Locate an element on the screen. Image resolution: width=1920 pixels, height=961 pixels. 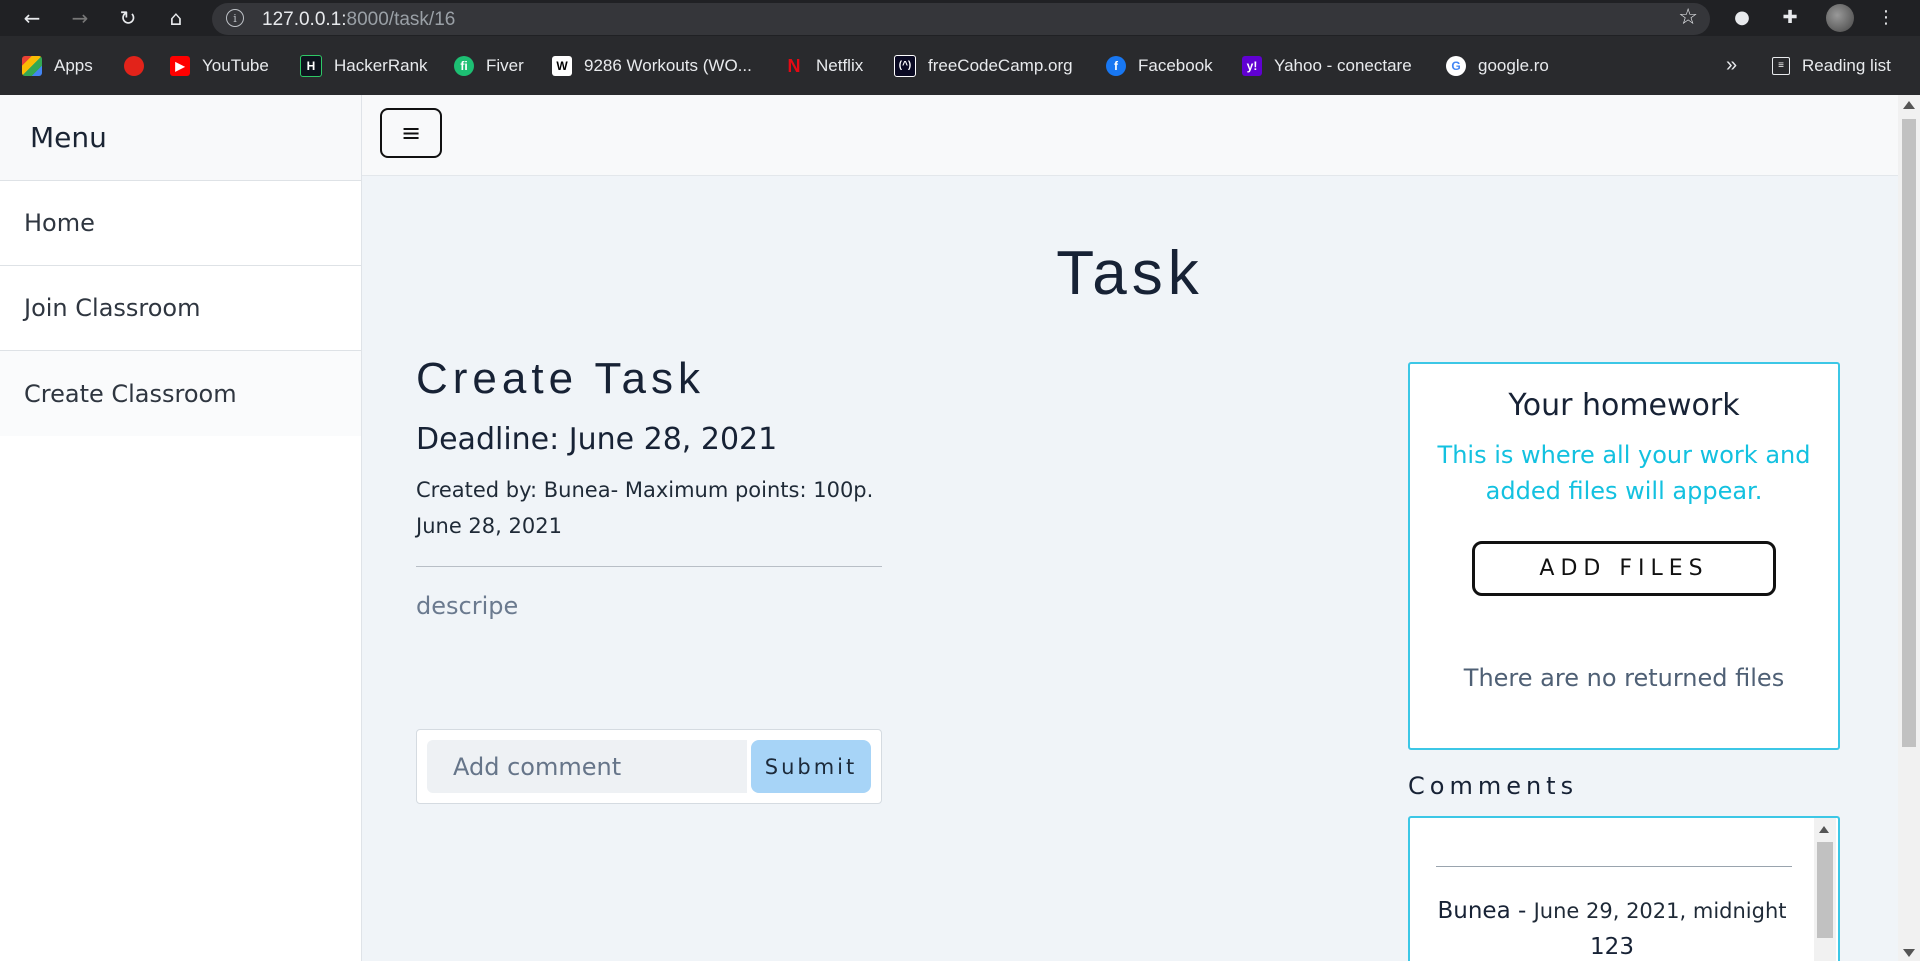
reading-list-icon: ≡ is located at coordinates (1781, 65).